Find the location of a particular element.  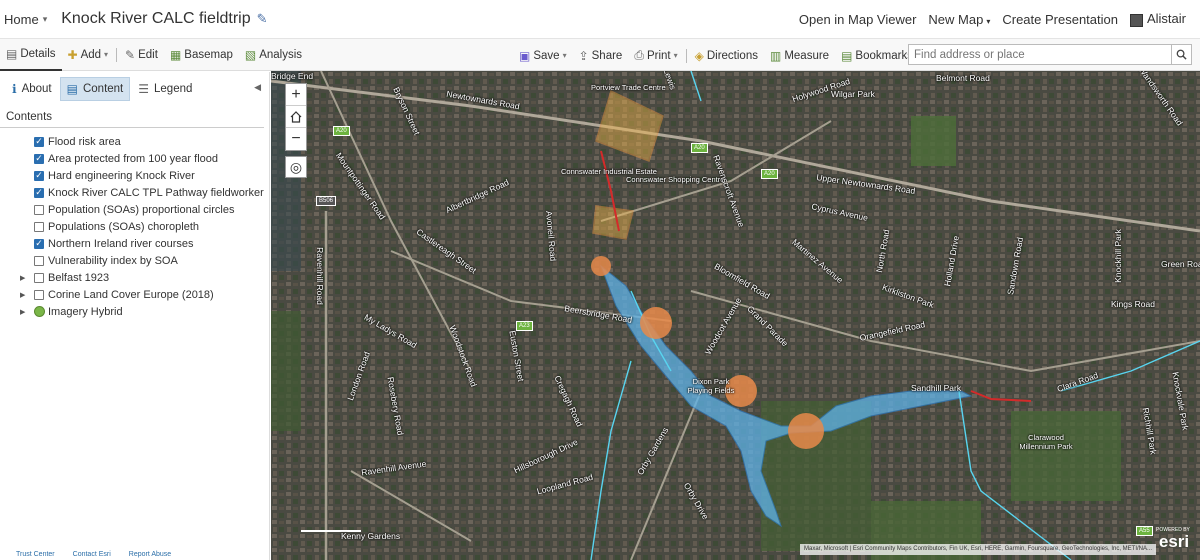

print-button: ⎙ Print ▾ is located at coordinates (655, 55).